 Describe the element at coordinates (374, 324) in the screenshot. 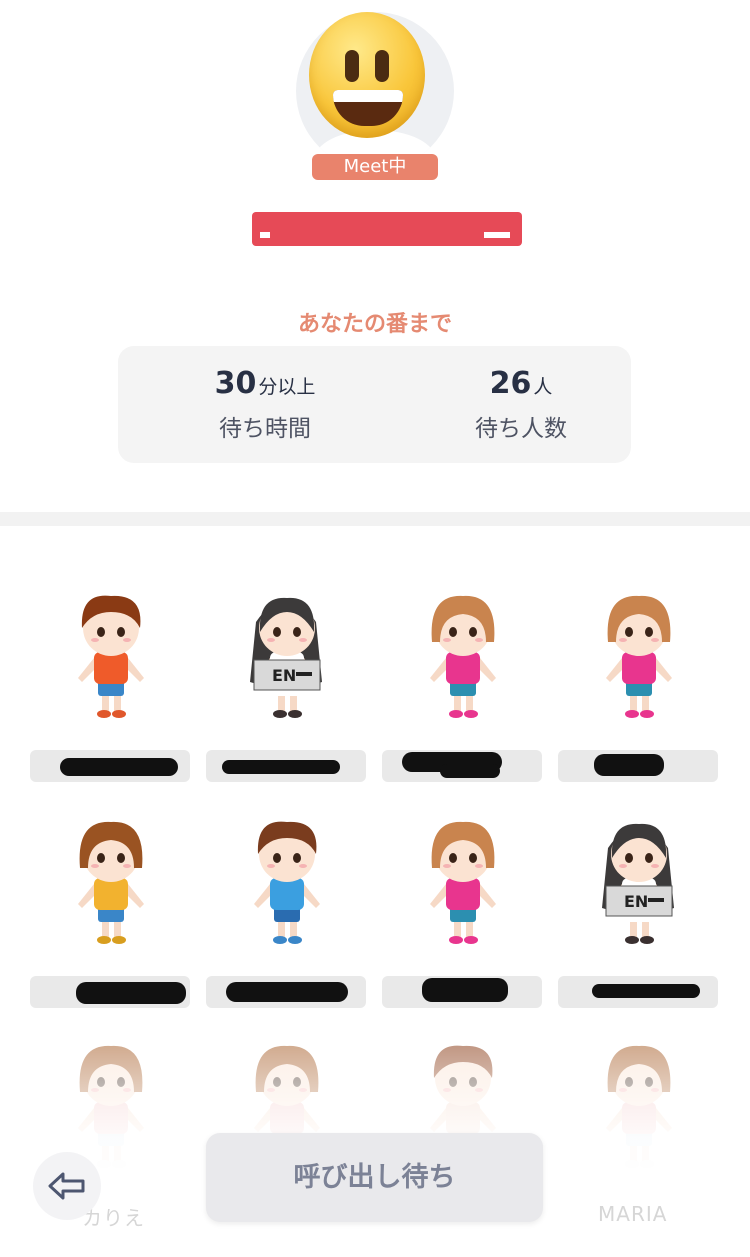

I see `queue-title: あなたの番まで` at that location.